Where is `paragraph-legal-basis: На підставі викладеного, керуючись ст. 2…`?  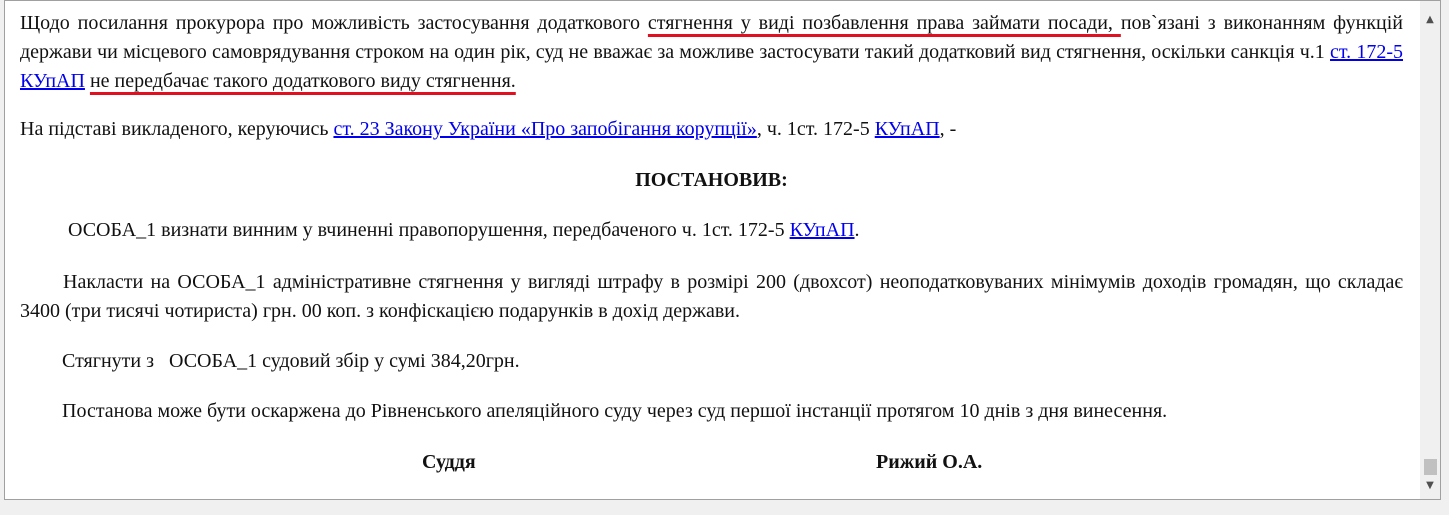
paragraph-legal-basis: На підставі викладеного, керуючись ст. 2… is located at coordinates (711, 129).